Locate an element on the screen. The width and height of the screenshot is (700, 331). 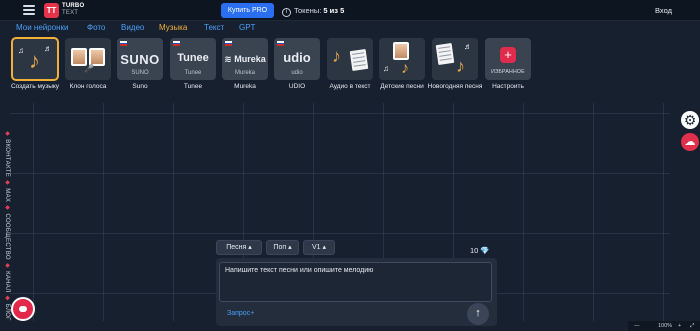
mureka-thumbnail: ≋ Mureka Mureka is located at coordinates (245, 59).